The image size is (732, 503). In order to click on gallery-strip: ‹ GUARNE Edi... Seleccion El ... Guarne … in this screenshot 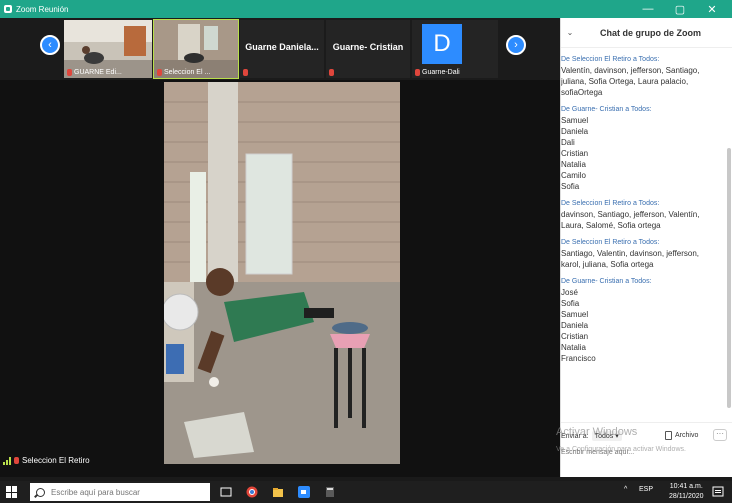, I will do `click(280, 49)`.